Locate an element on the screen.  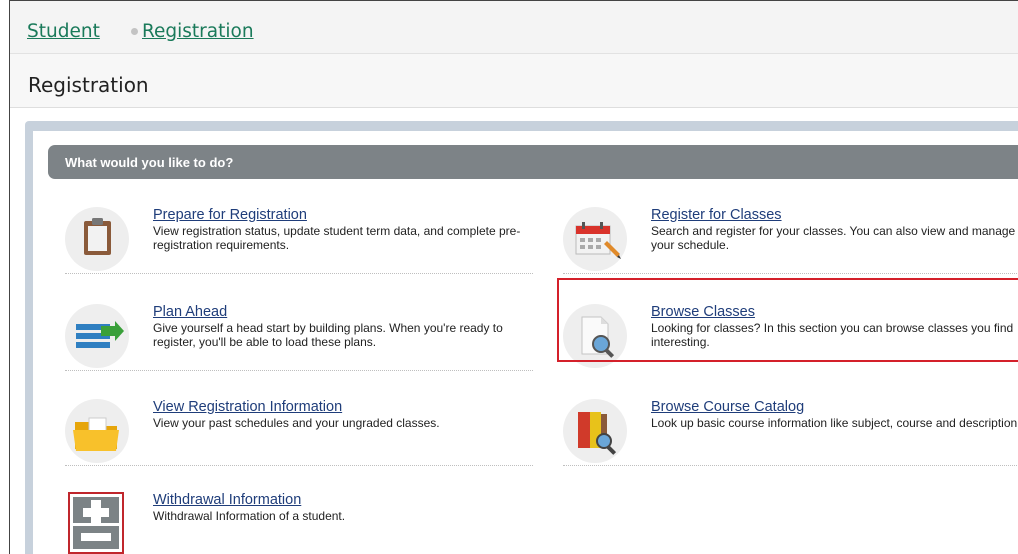
register-for-classes-link: Register for Classes is located at coordinates (716, 215).